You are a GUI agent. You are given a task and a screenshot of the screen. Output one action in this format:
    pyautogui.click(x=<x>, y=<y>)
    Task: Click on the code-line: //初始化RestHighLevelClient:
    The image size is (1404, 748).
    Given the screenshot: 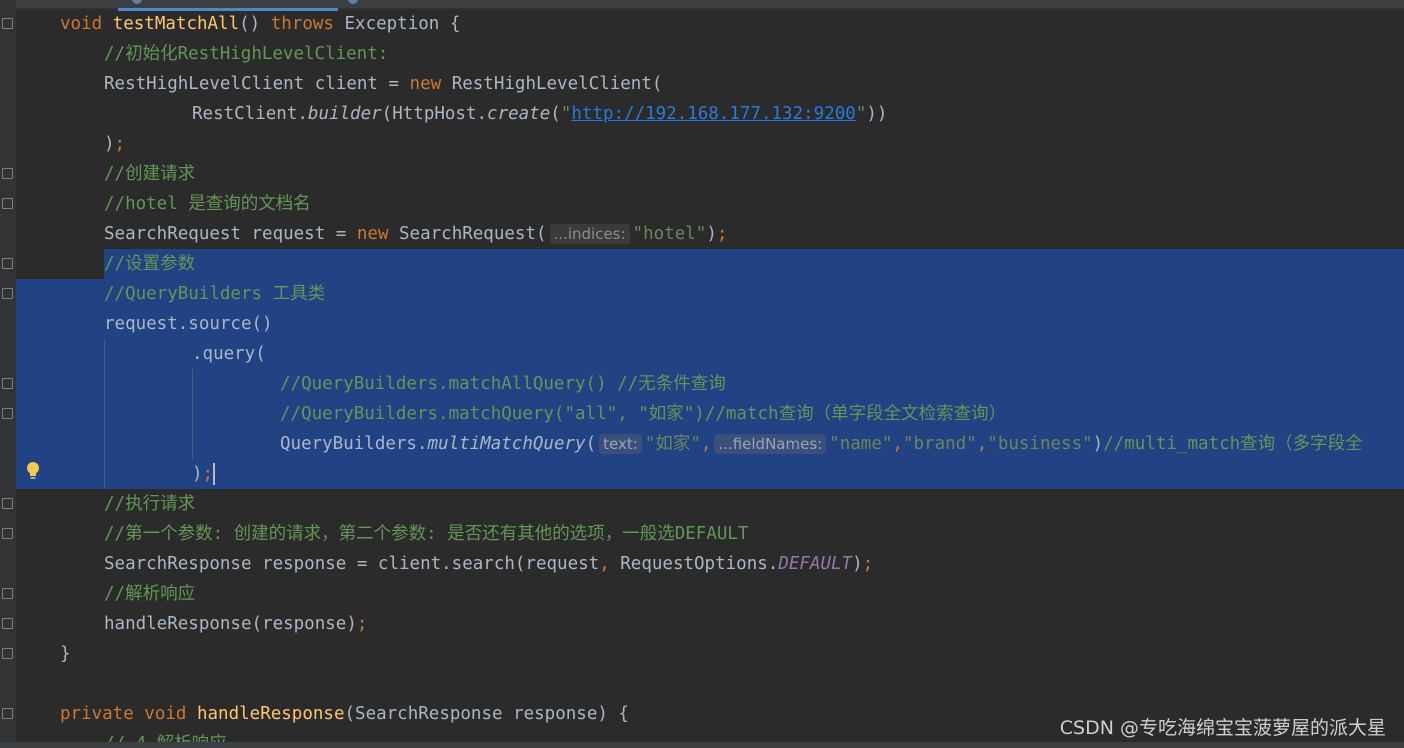 What is the action you would take?
    pyautogui.click(x=710, y=54)
    